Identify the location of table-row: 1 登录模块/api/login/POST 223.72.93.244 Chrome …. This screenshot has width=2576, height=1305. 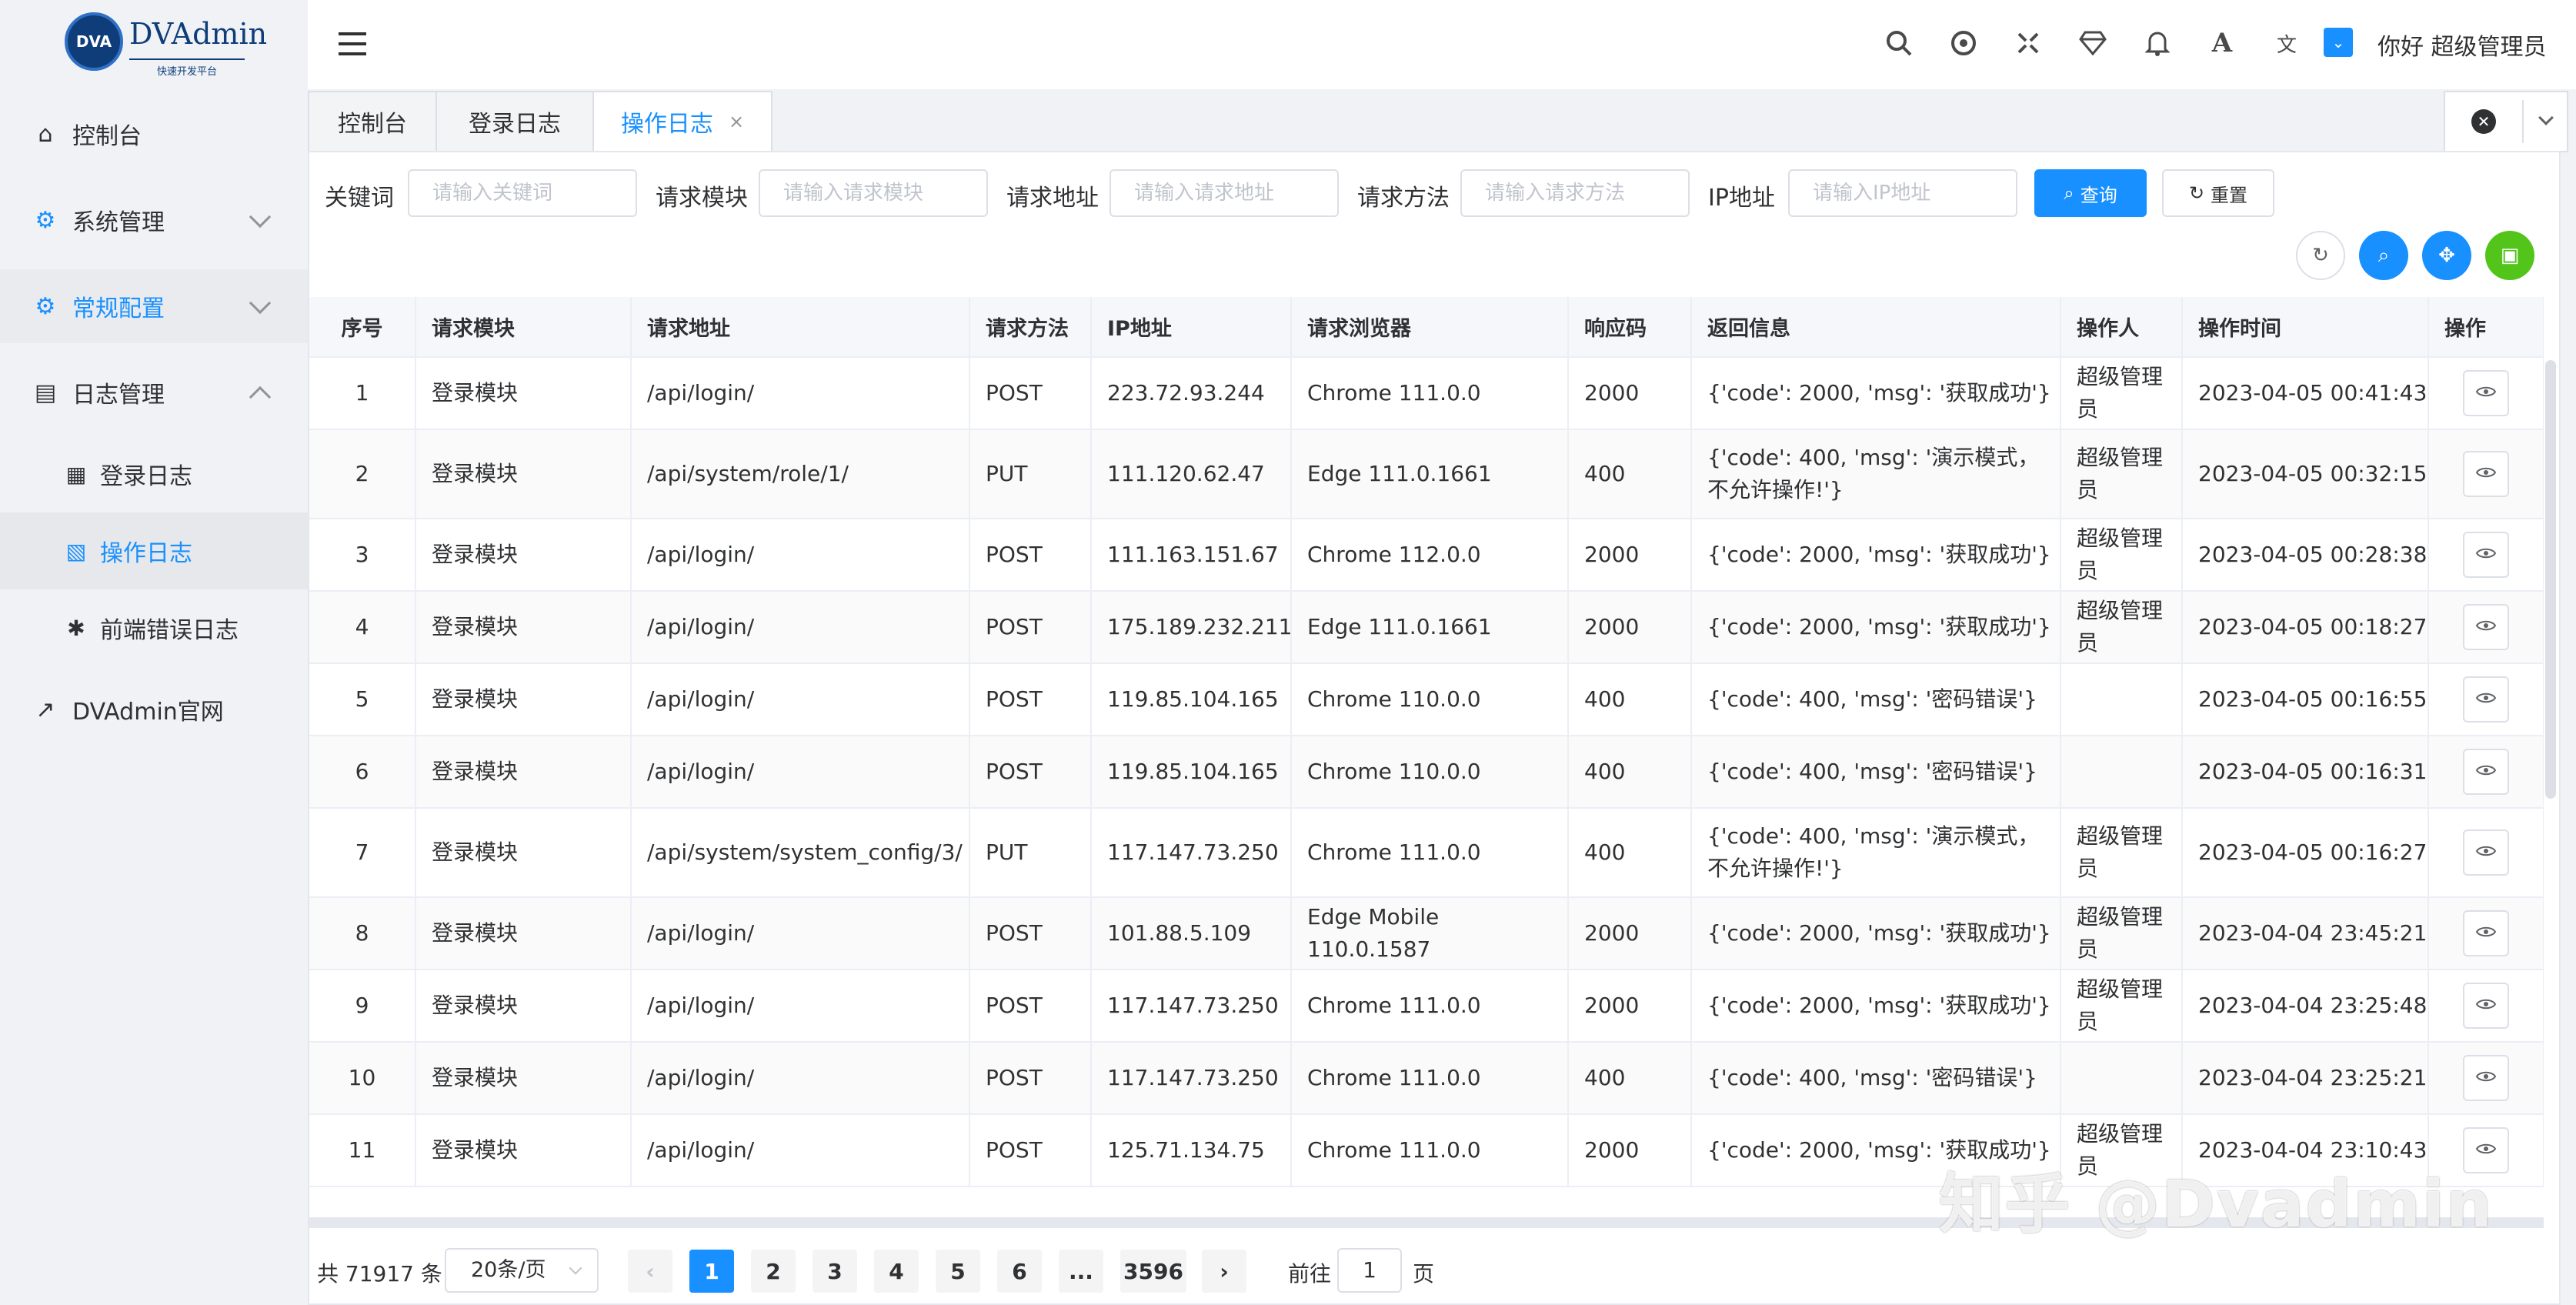
(1426, 393).